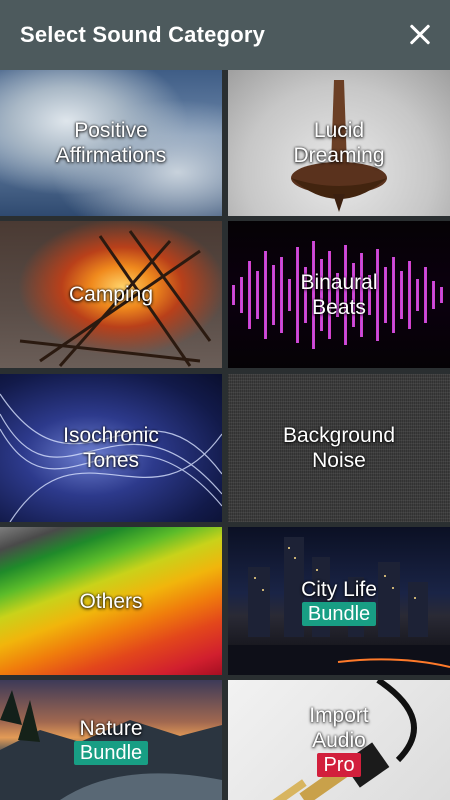  I want to click on category-binaural-beats: Binaural Beats, so click(339, 294).